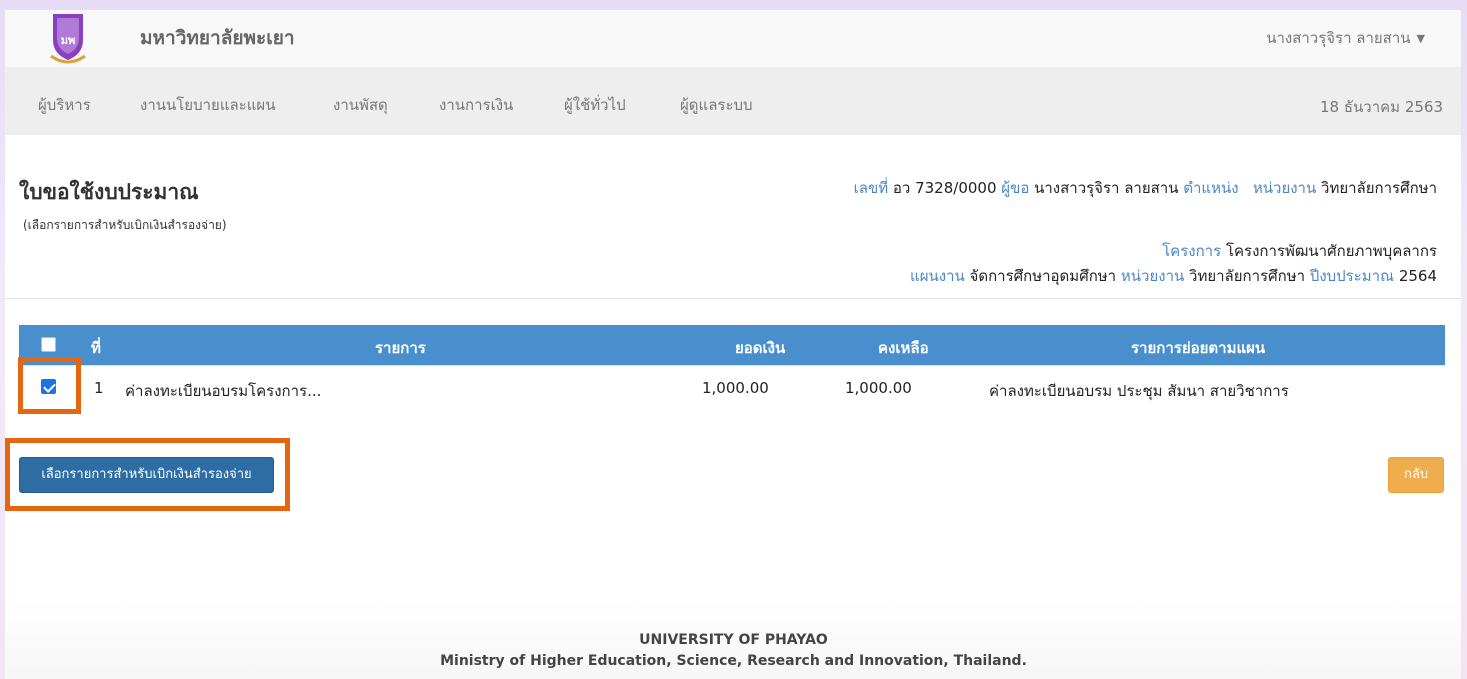 The width and height of the screenshot is (1467, 679). I want to click on svg-text: มพ, so click(68, 40).